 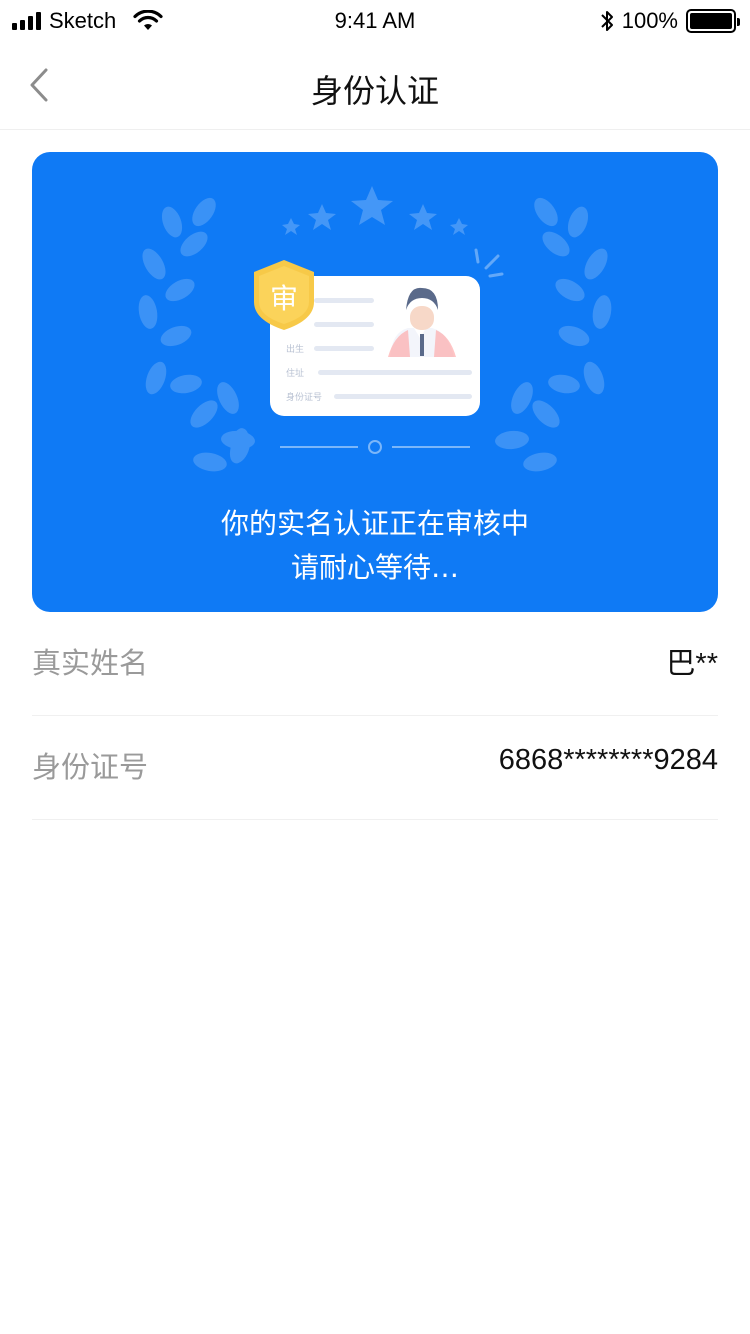 I want to click on card-label-birth: 出生, so click(x=295, y=349).